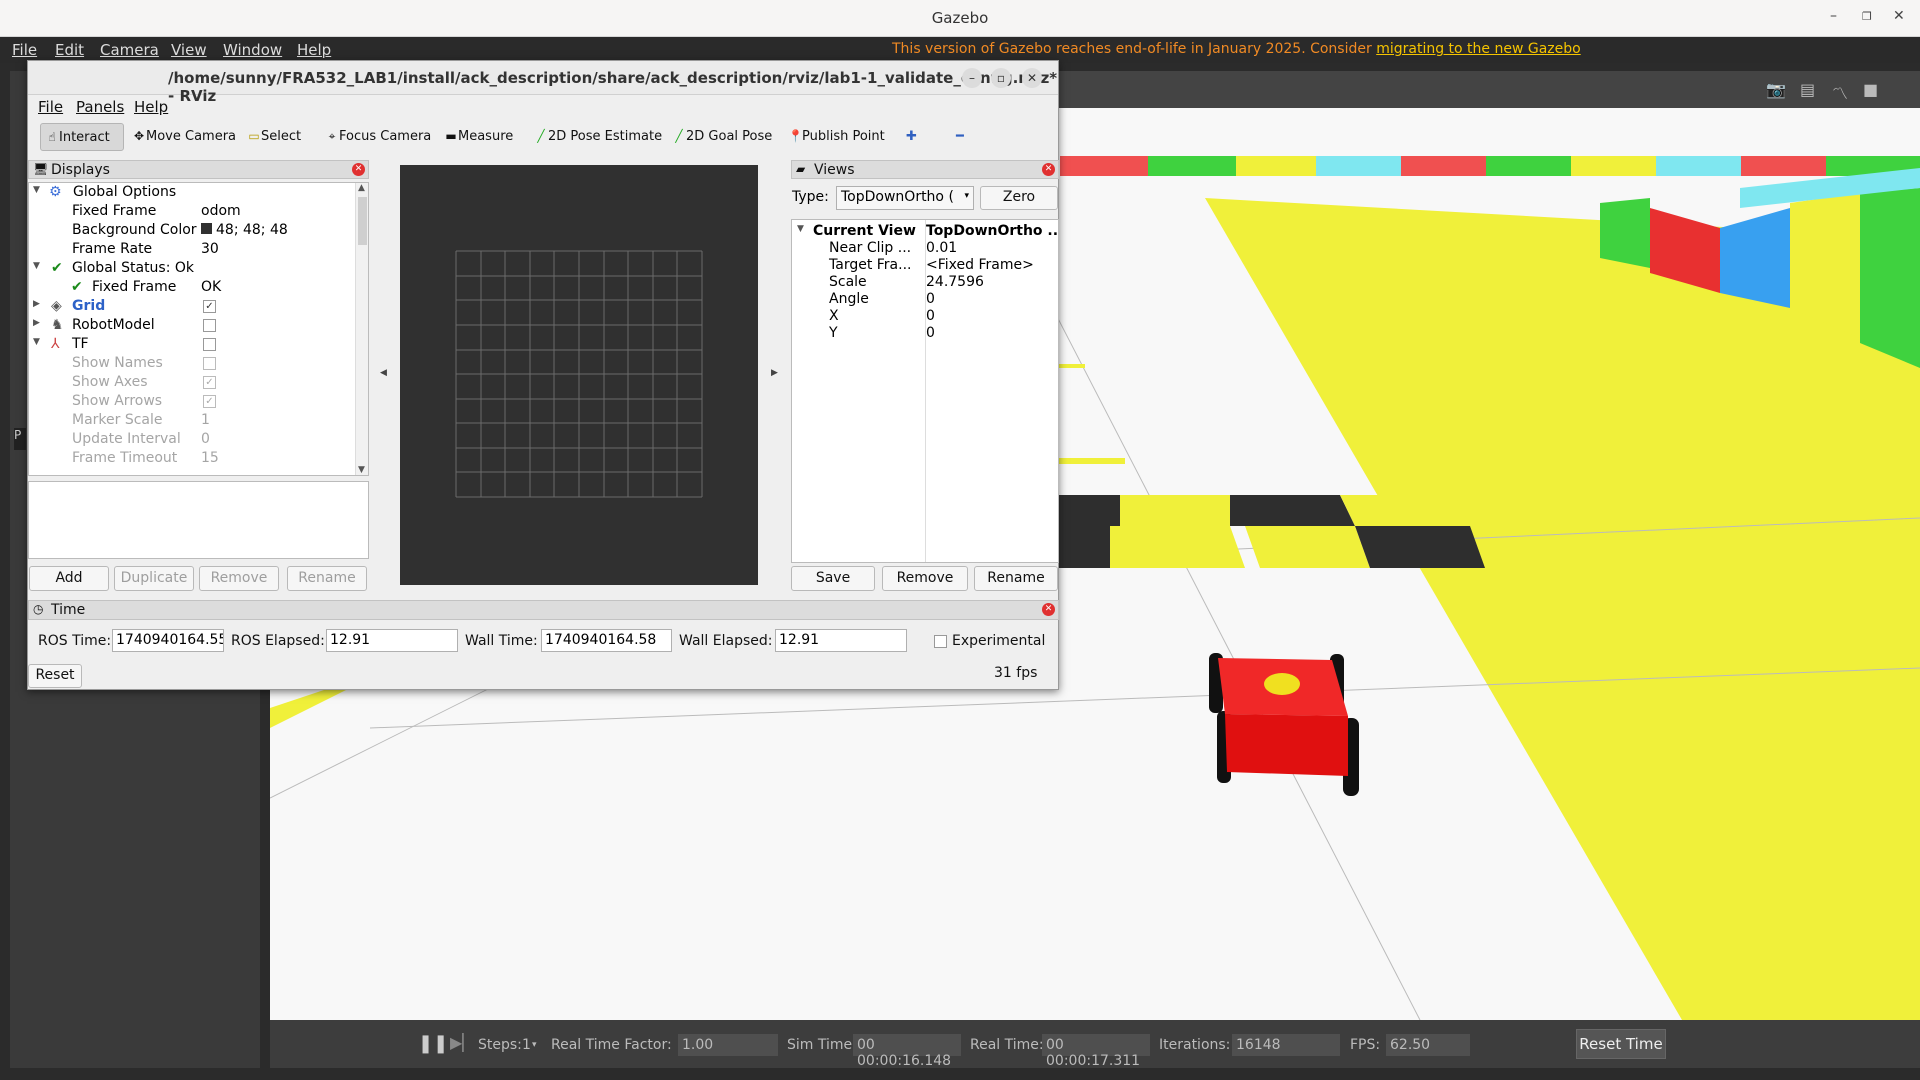  Describe the element at coordinates (191, 439) in the screenshot. I see `tree-row-update-interval: Update Interval 0` at that location.